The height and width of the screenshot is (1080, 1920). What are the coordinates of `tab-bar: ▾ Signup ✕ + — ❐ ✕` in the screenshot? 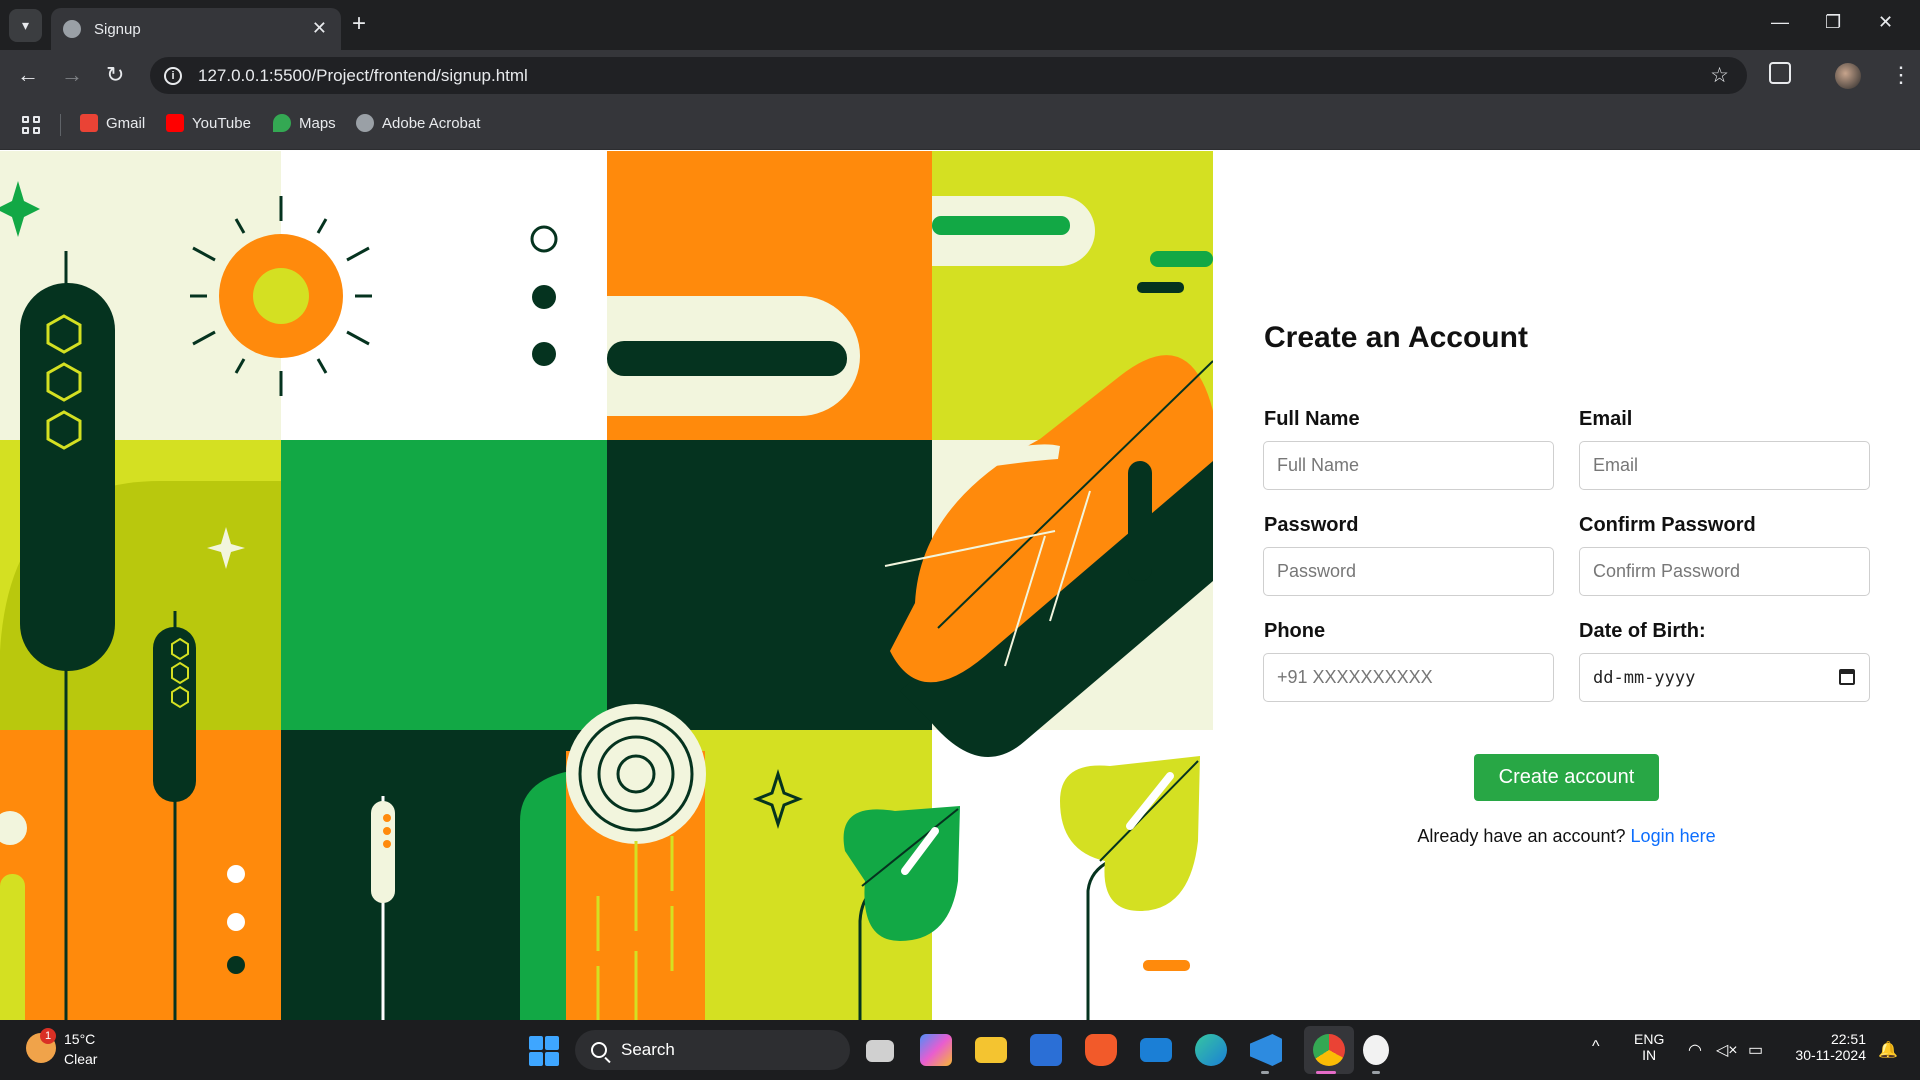 It's located at (960, 25).